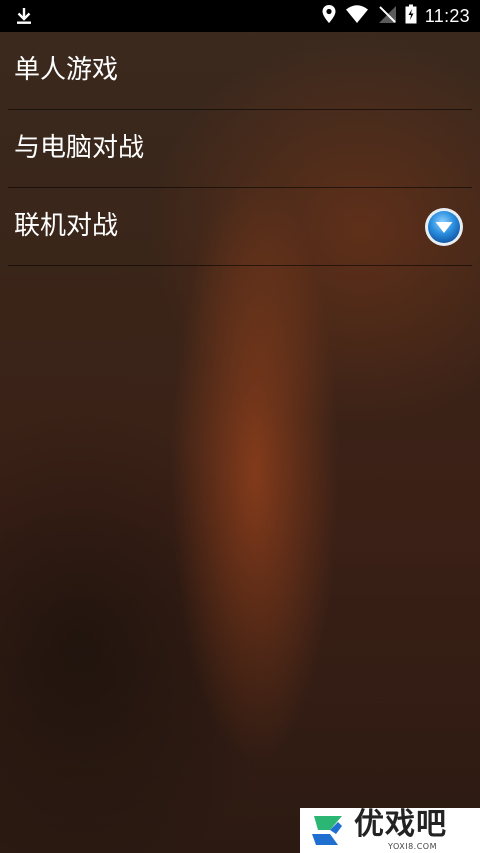 The width and height of the screenshot is (480, 853). What do you see at coordinates (240, 16) in the screenshot?
I see `status-bar: 11:23` at bounding box center [240, 16].